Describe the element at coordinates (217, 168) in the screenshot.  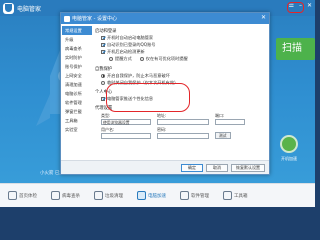
I see `cancel-button: 取消` at that location.